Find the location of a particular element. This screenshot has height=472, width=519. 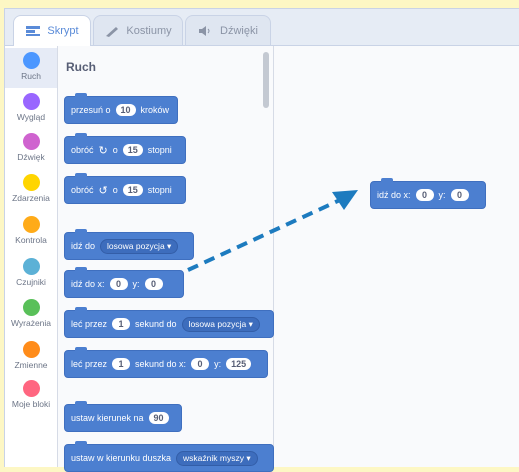

category-events: Zdarzenia is located at coordinates (31, 190).